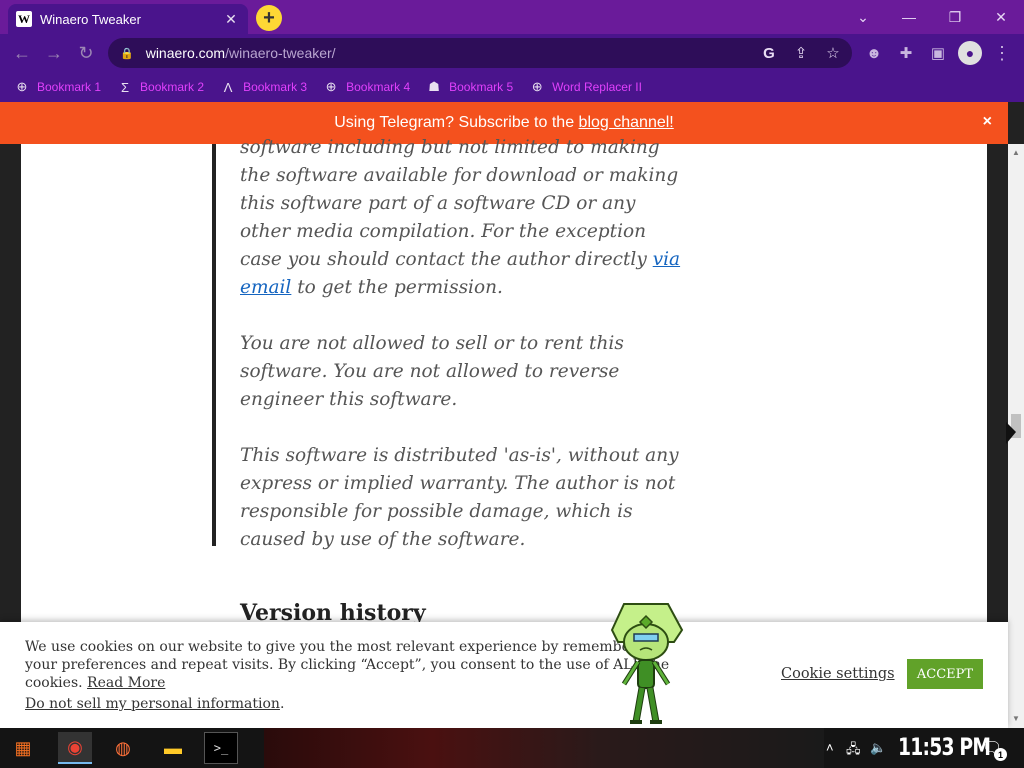 The image size is (1024, 768). Describe the element at coordinates (955, 17) in the screenshot. I see `restore-button: ❐` at that location.